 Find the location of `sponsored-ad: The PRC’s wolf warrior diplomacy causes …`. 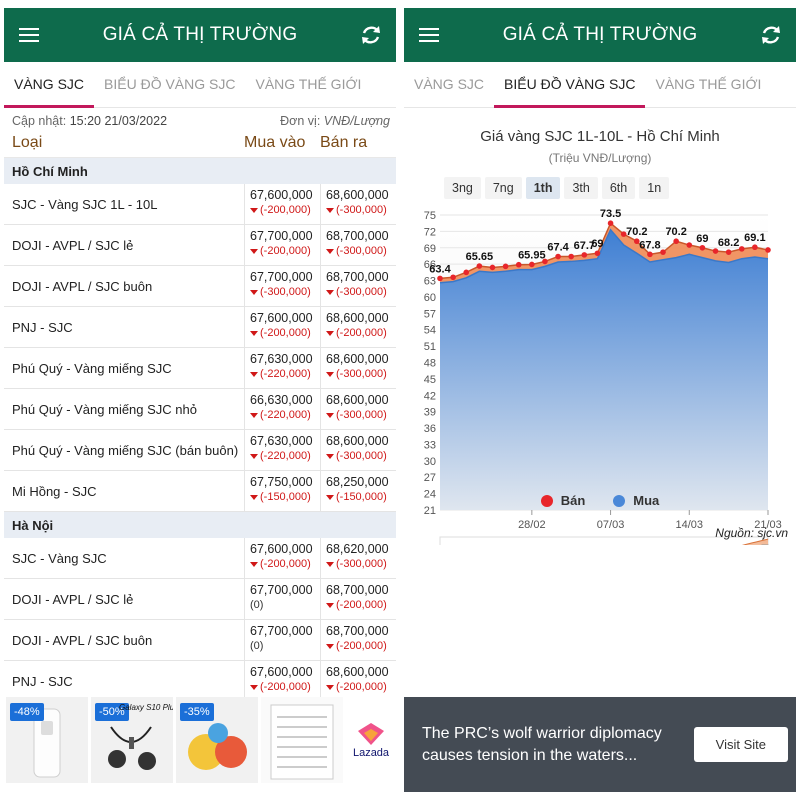

sponsored-ad: The PRC’s wolf warrior diplomacy causes … is located at coordinates (600, 744).